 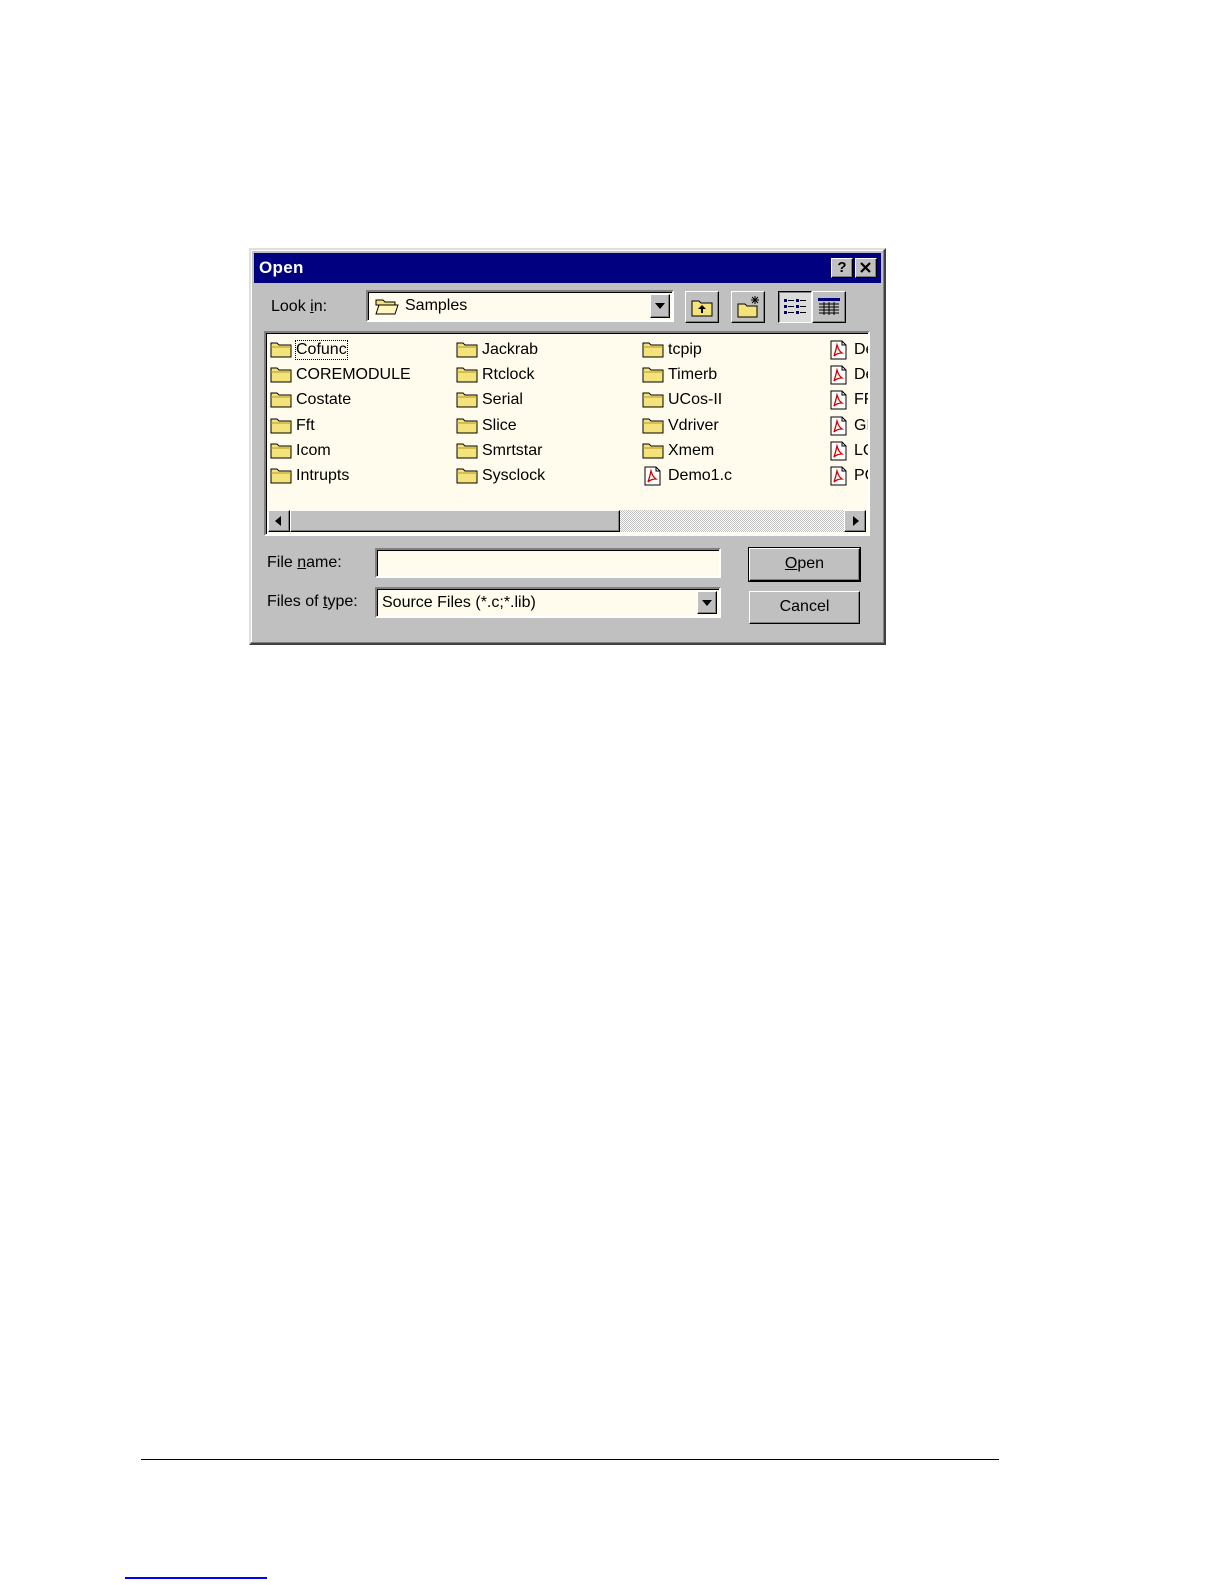 I want to click on files-of-type-dropdown: Source Files (*.c;*.lib), so click(x=548, y=602).